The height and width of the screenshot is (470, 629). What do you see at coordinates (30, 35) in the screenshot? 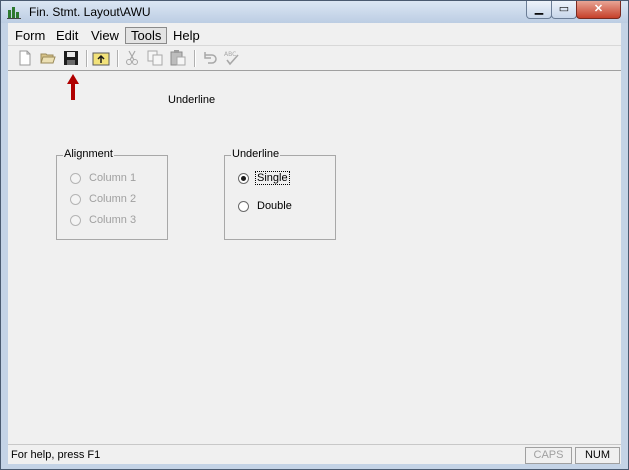
I see `menu-form: Form` at bounding box center [30, 35].